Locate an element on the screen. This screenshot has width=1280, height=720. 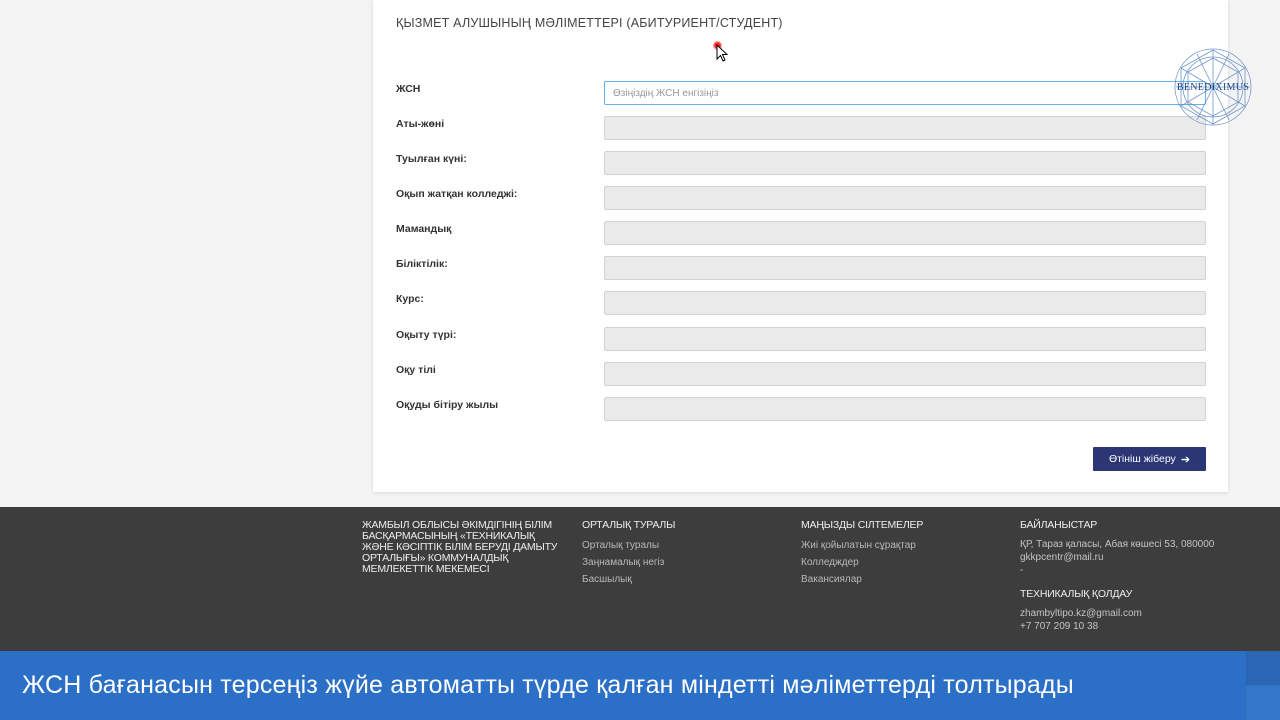
arrow-right-icon: ➔ is located at coordinates (1185, 459).